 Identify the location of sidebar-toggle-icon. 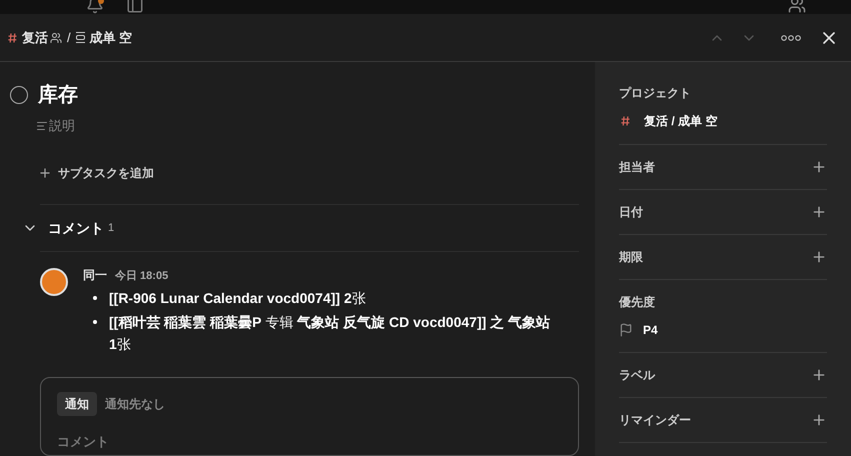
(135, 7).